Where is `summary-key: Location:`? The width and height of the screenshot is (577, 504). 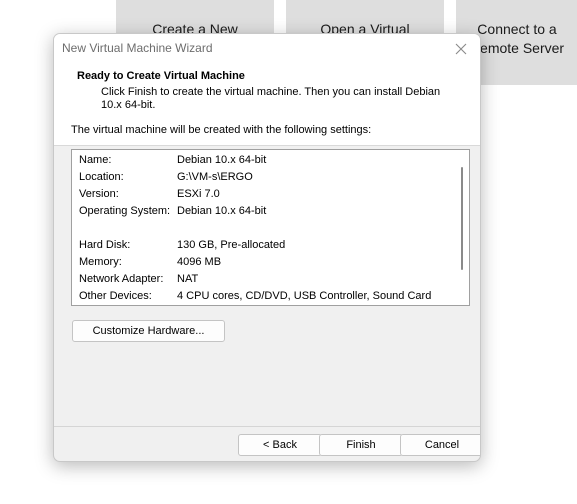
summary-key: Location: is located at coordinates (101, 177).